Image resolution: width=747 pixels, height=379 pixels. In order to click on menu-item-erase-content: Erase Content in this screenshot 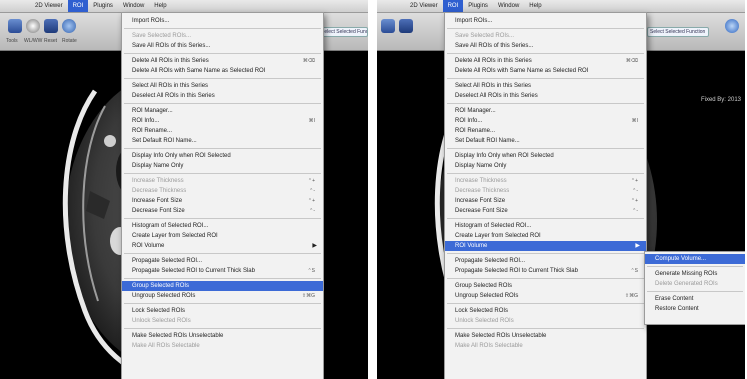, I will do `click(695, 299)`.